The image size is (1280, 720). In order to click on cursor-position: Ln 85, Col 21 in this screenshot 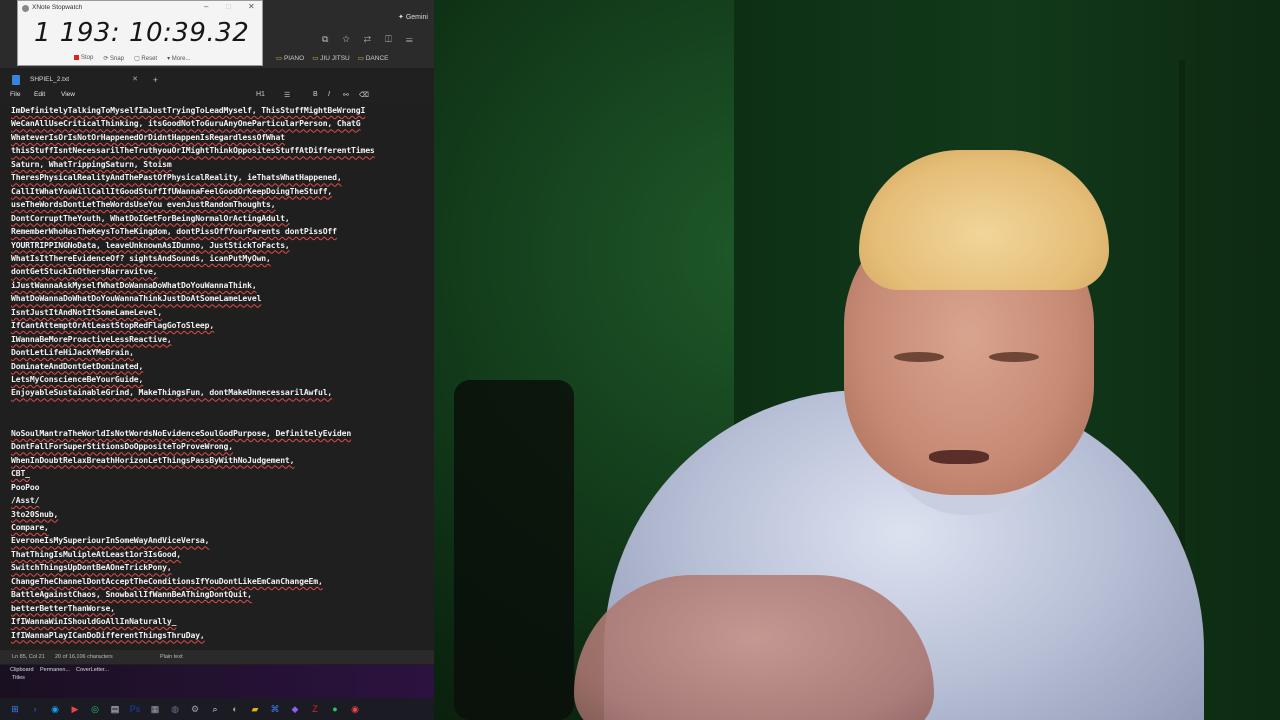, I will do `click(28, 657)`.